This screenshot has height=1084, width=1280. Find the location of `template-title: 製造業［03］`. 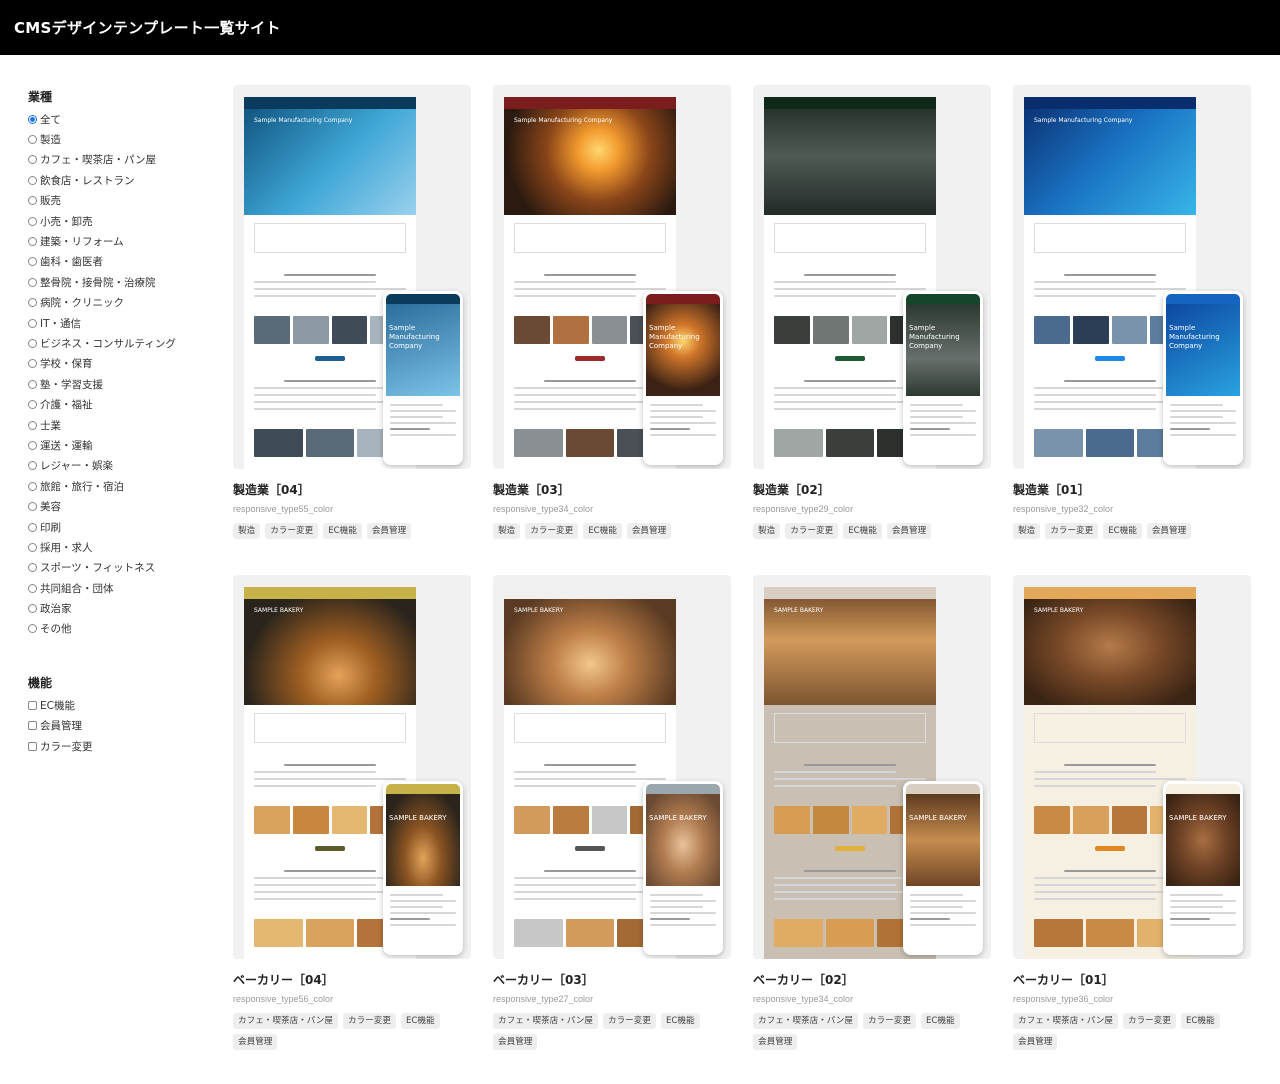

template-title: 製造業［03］ is located at coordinates (612, 490).